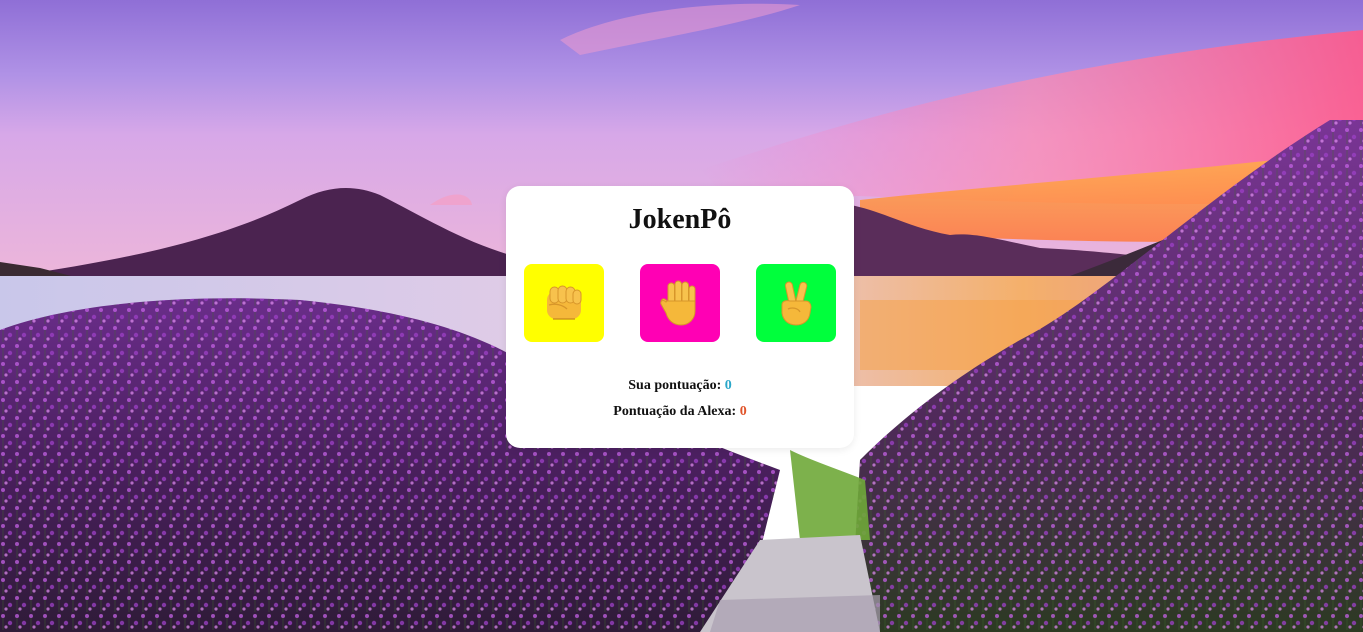  What do you see at coordinates (675, 411) in the screenshot?
I see `alexa-score-label: Pontuação da Alexa:` at bounding box center [675, 411].